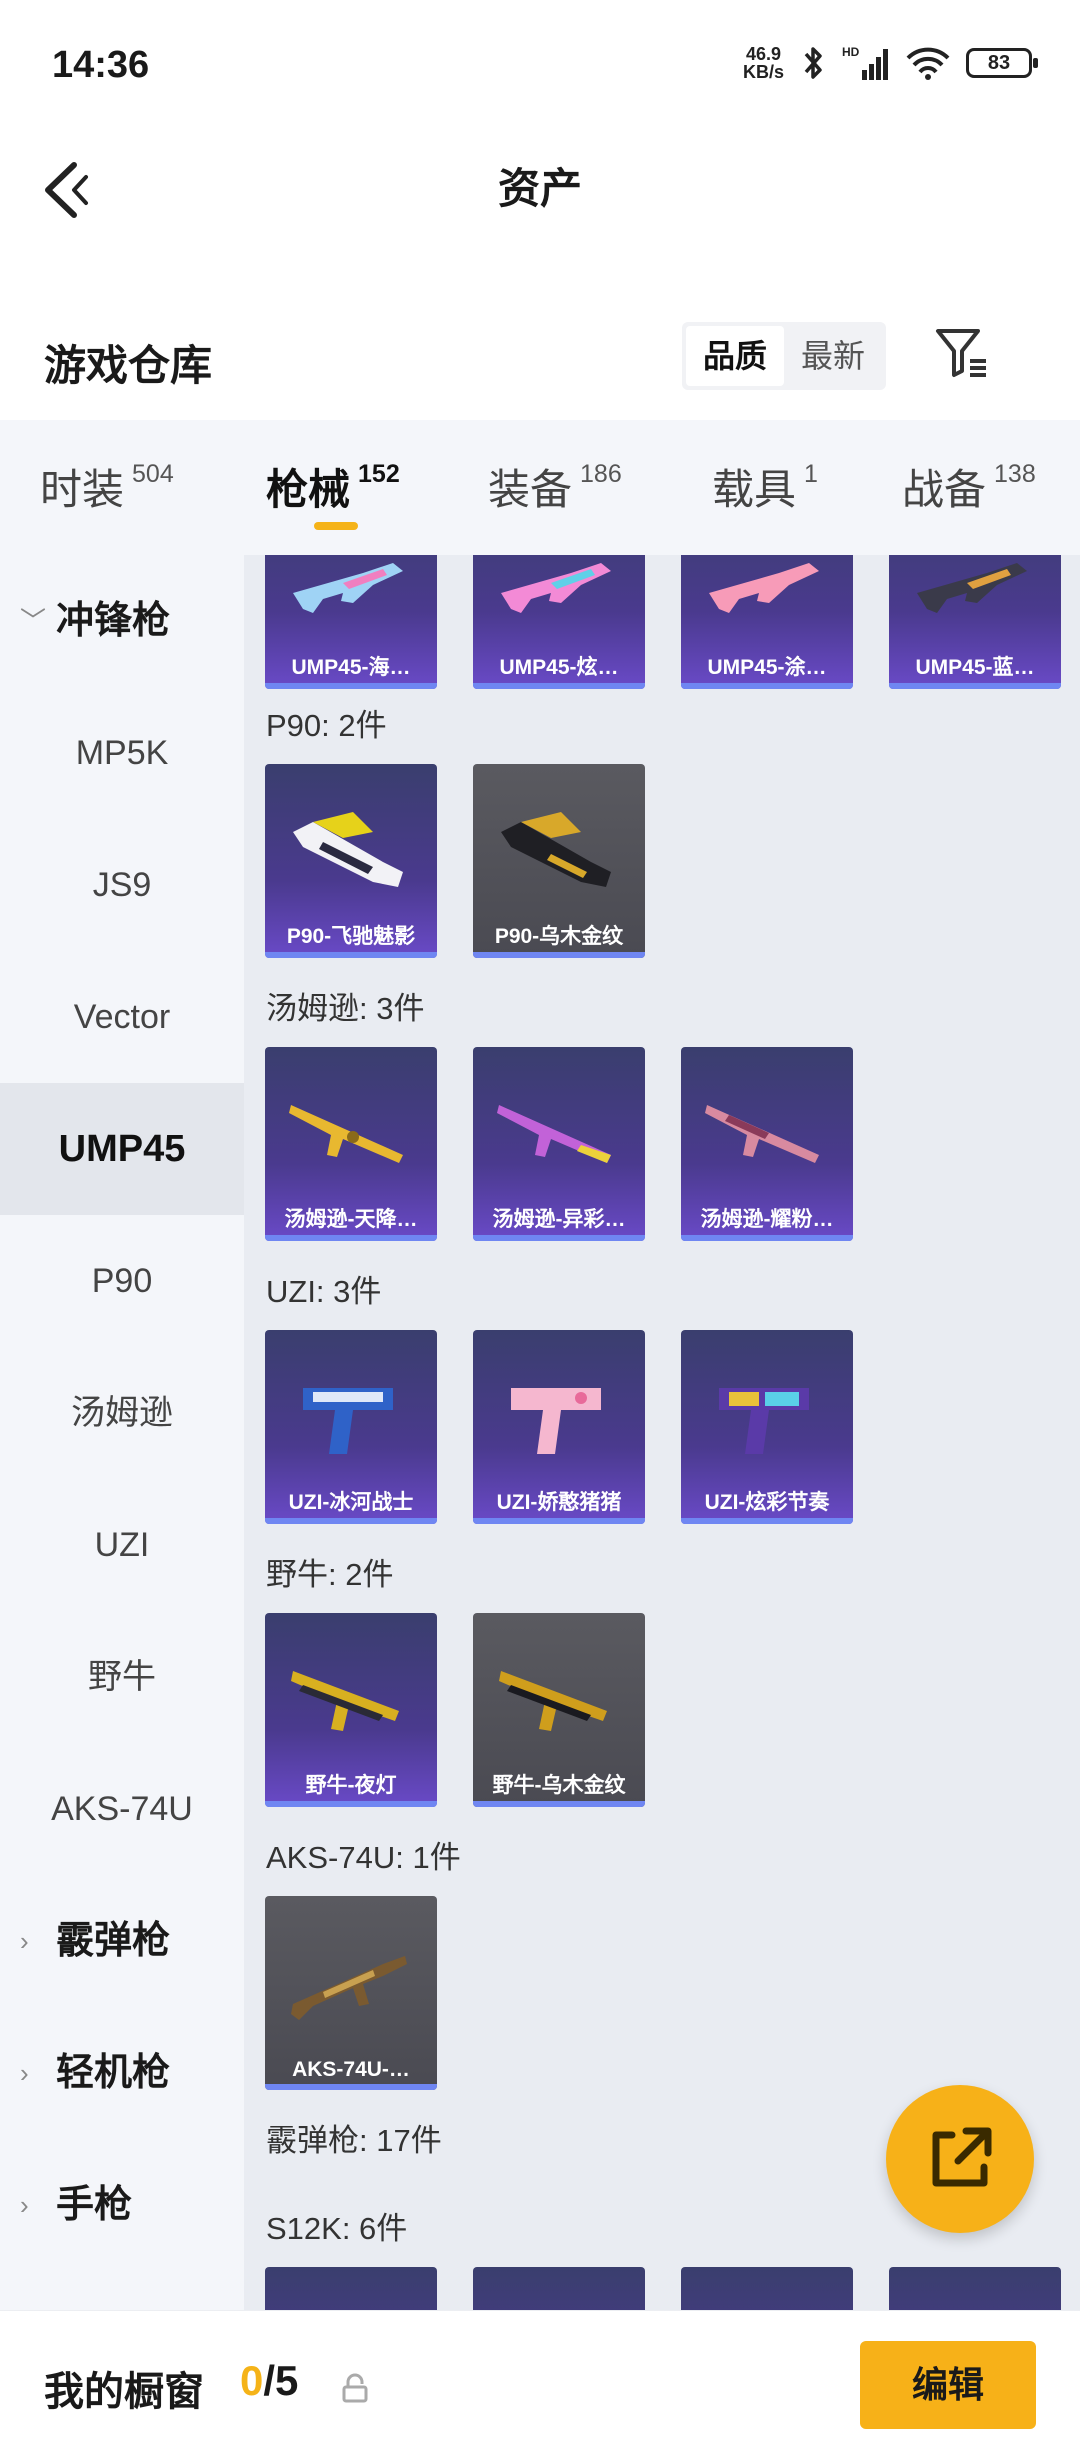 This screenshot has width=1080, height=2460. Describe the element at coordinates (540, 367) in the screenshot. I see `warehouse-row: 游戏仓库 品质 最新` at that location.